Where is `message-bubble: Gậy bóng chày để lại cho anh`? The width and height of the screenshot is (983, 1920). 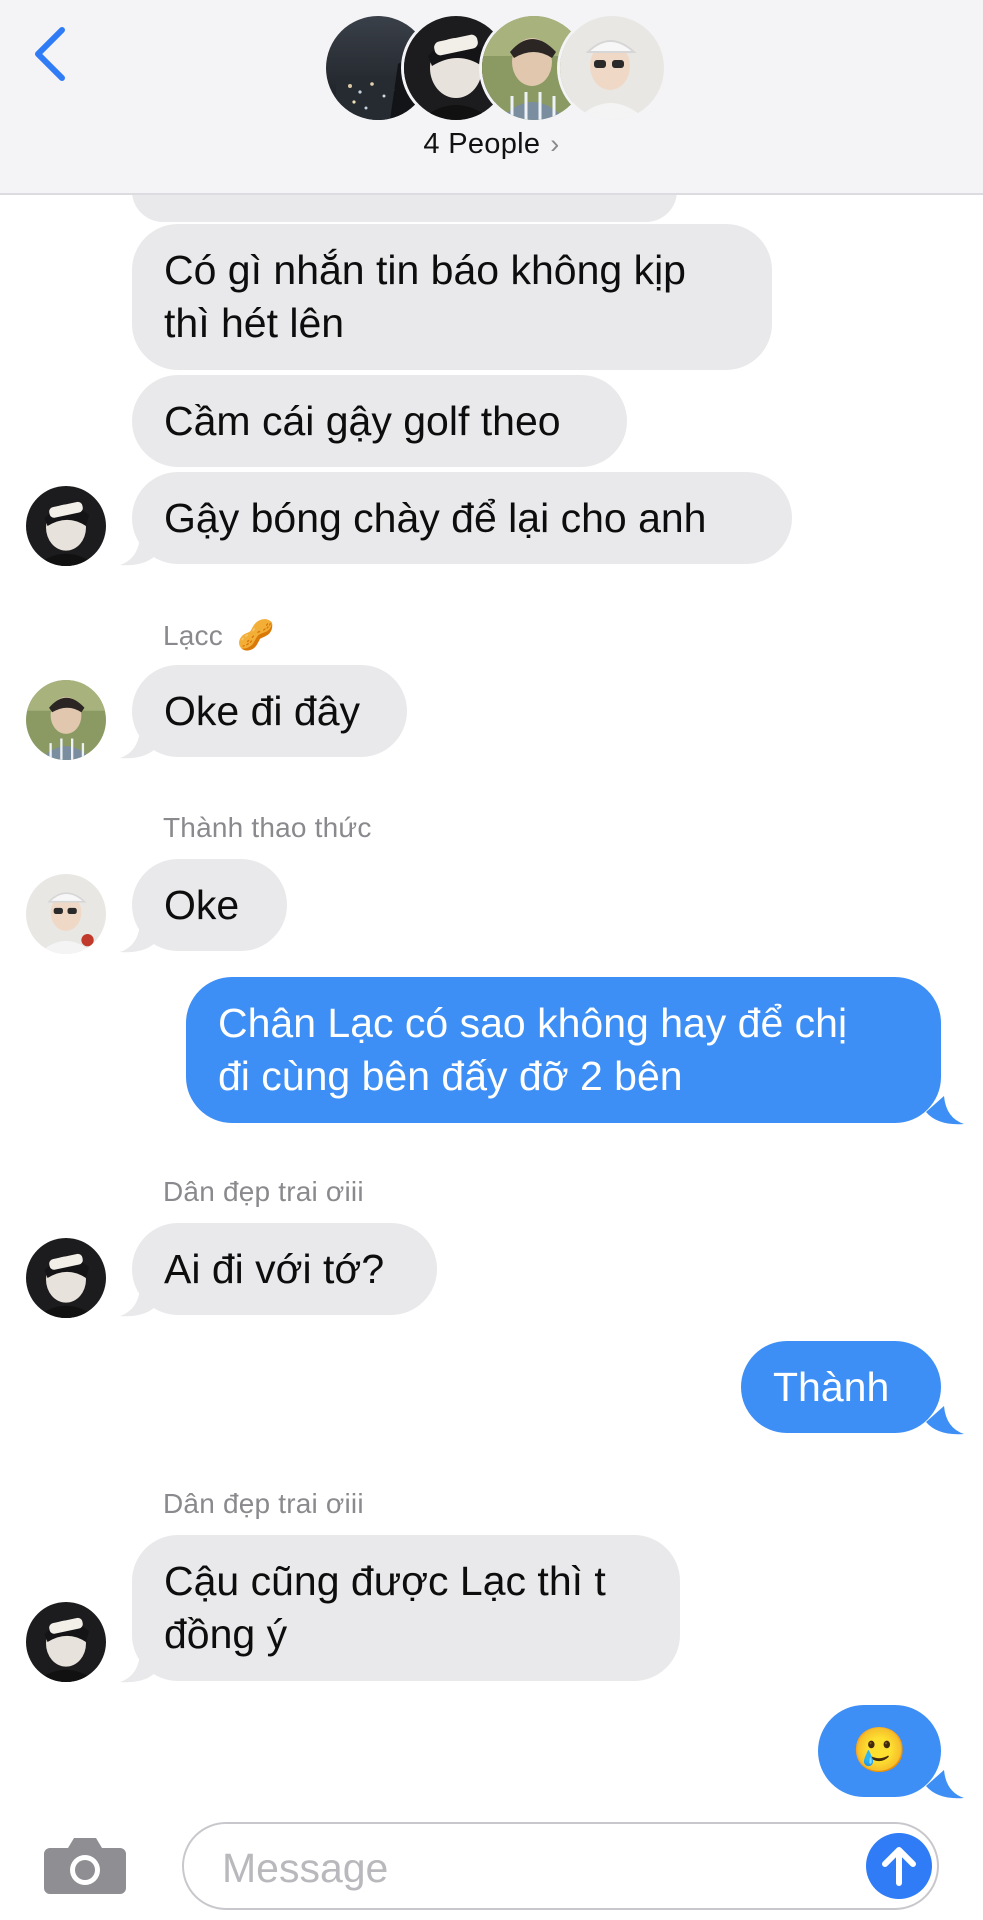 message-bubble: Gậy bóng chày để lại cho anh is located at coordinates (462, 518).